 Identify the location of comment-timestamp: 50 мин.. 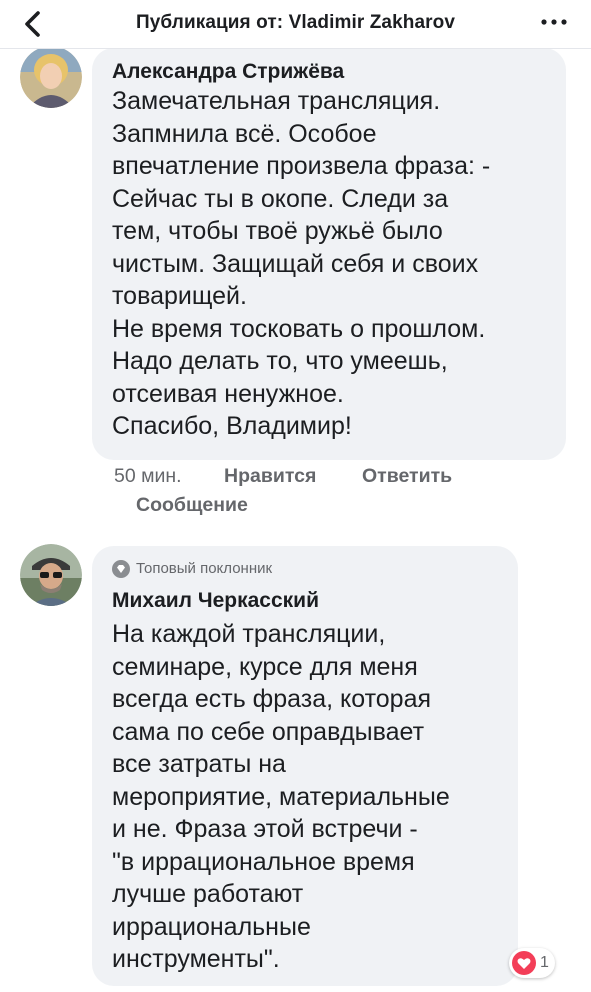
(148, 476).